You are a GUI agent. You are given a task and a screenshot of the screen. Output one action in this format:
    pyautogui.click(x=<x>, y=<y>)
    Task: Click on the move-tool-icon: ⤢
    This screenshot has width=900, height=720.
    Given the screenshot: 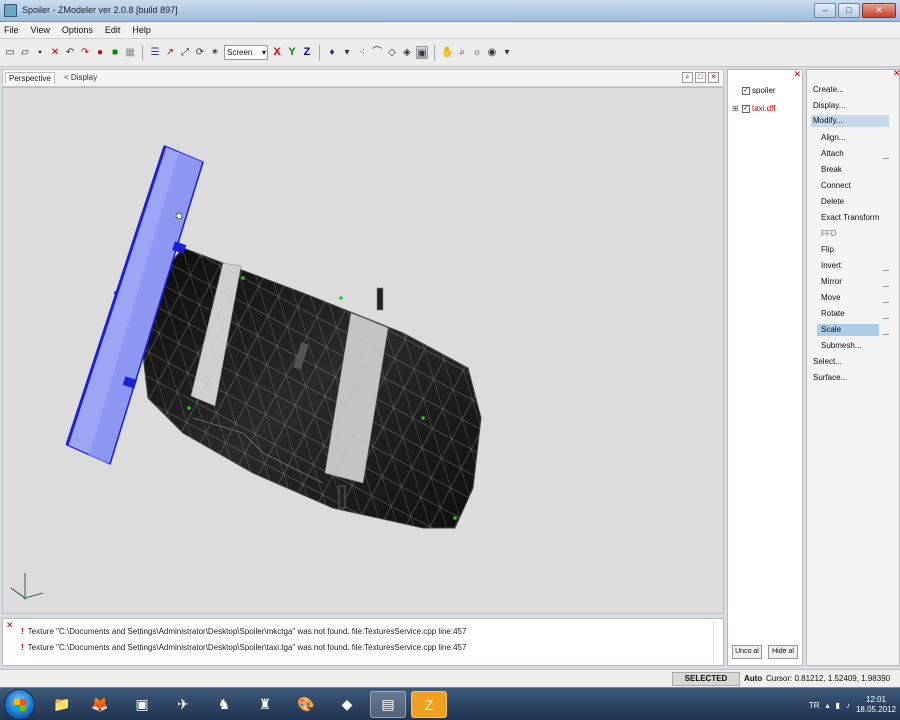 What is the action you would take?
    pyautogui.click(x=185, y=52)
    